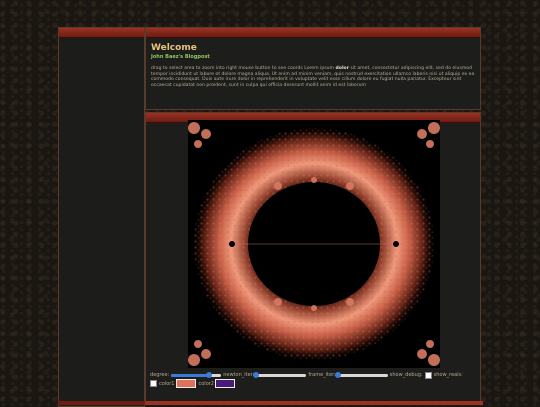 The height and width of the screenshot is (407, 540). What do you see at coordinates (337, 374) in the screenshot?
I see `frame-iter-slider-knob` at bounding box center [337, 374].